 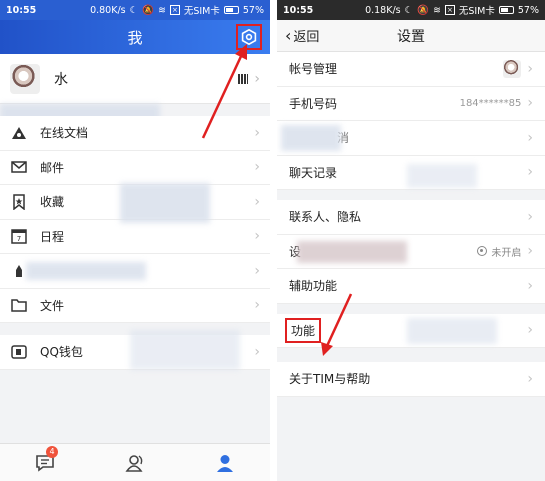 I want to click on features-highlight: 功能, so click(x=303, y=330).